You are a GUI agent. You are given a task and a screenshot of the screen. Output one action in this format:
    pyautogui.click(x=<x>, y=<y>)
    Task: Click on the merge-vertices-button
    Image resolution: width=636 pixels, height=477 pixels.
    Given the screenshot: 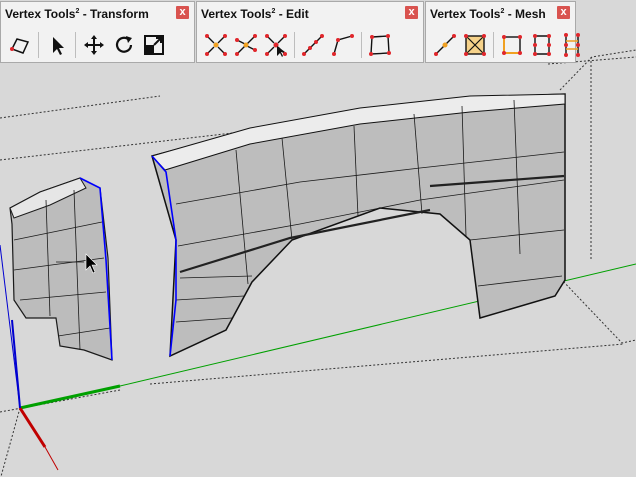 What is the action you would take?
    pyautogui.click(x=216, y=45)
    